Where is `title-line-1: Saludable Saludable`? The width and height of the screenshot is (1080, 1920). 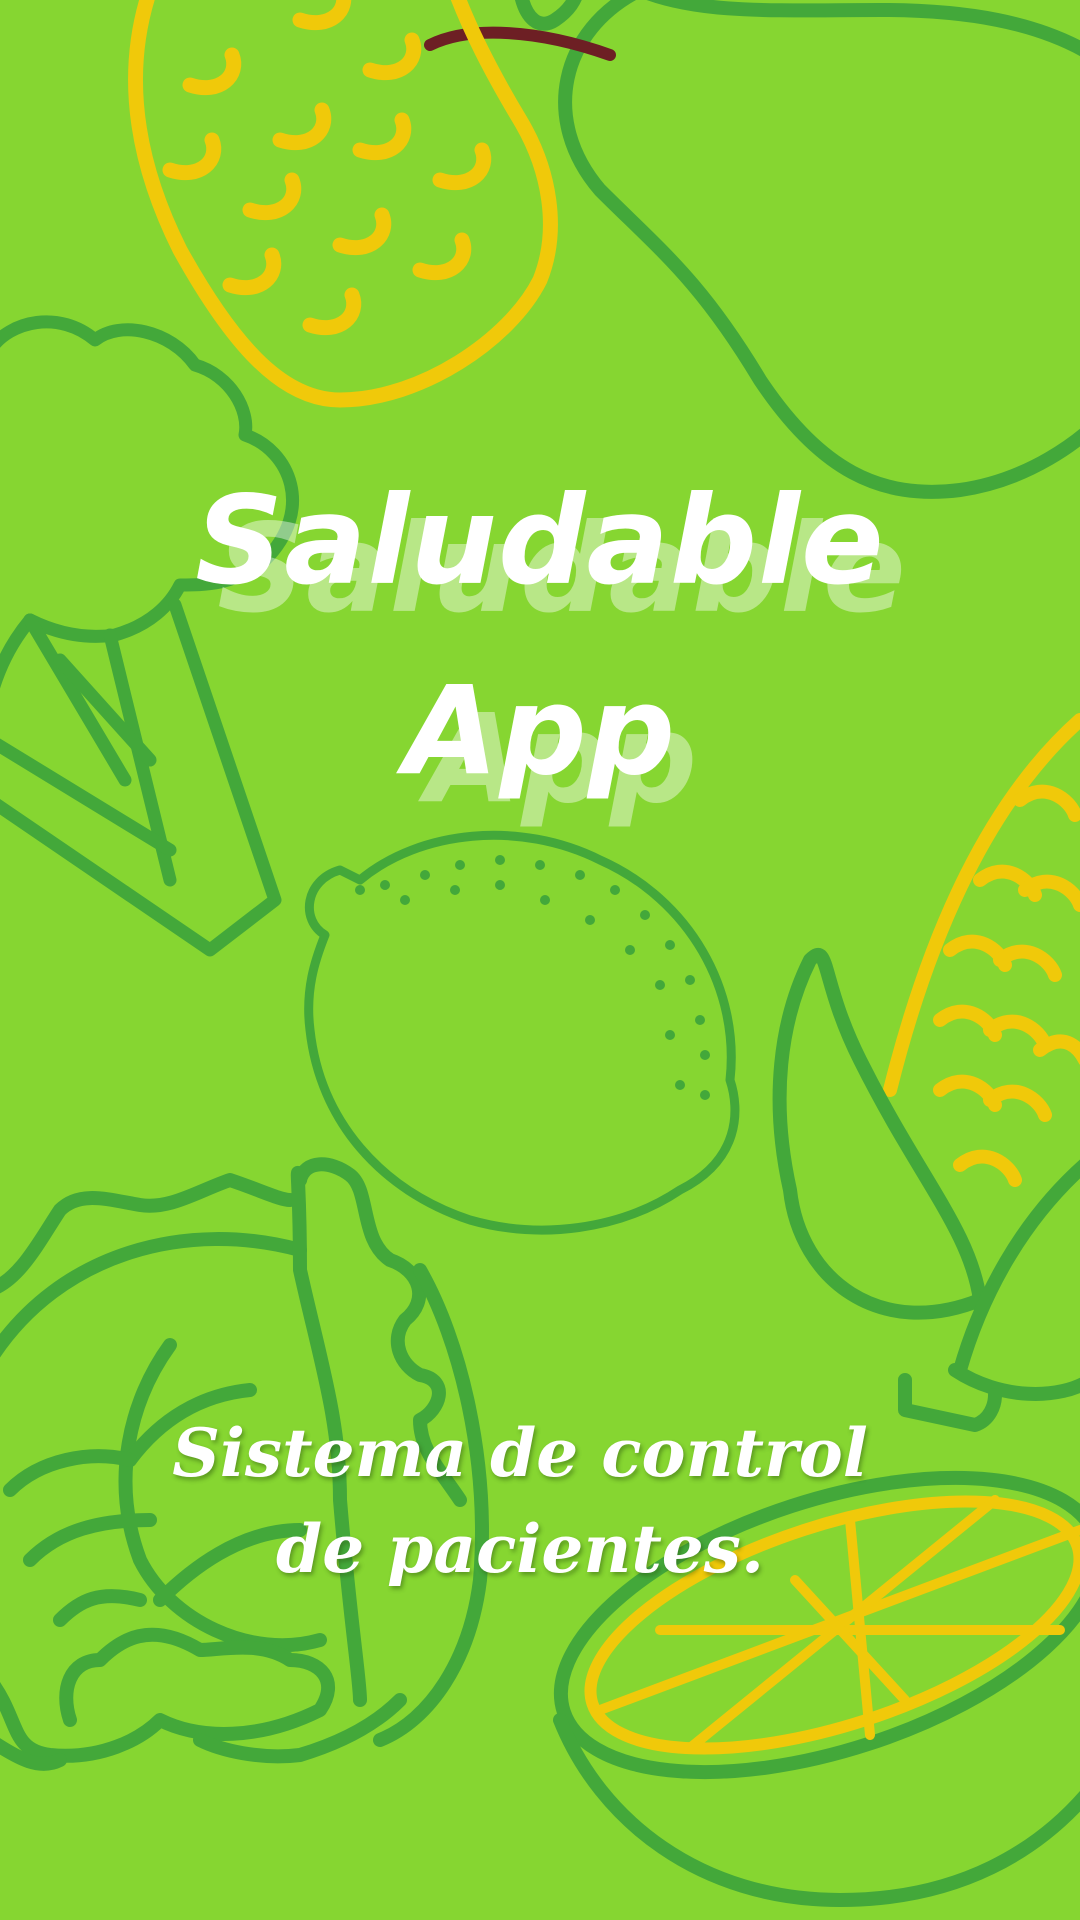
title-line-1: Saludable Saludable is located at coordinates (540, 575).